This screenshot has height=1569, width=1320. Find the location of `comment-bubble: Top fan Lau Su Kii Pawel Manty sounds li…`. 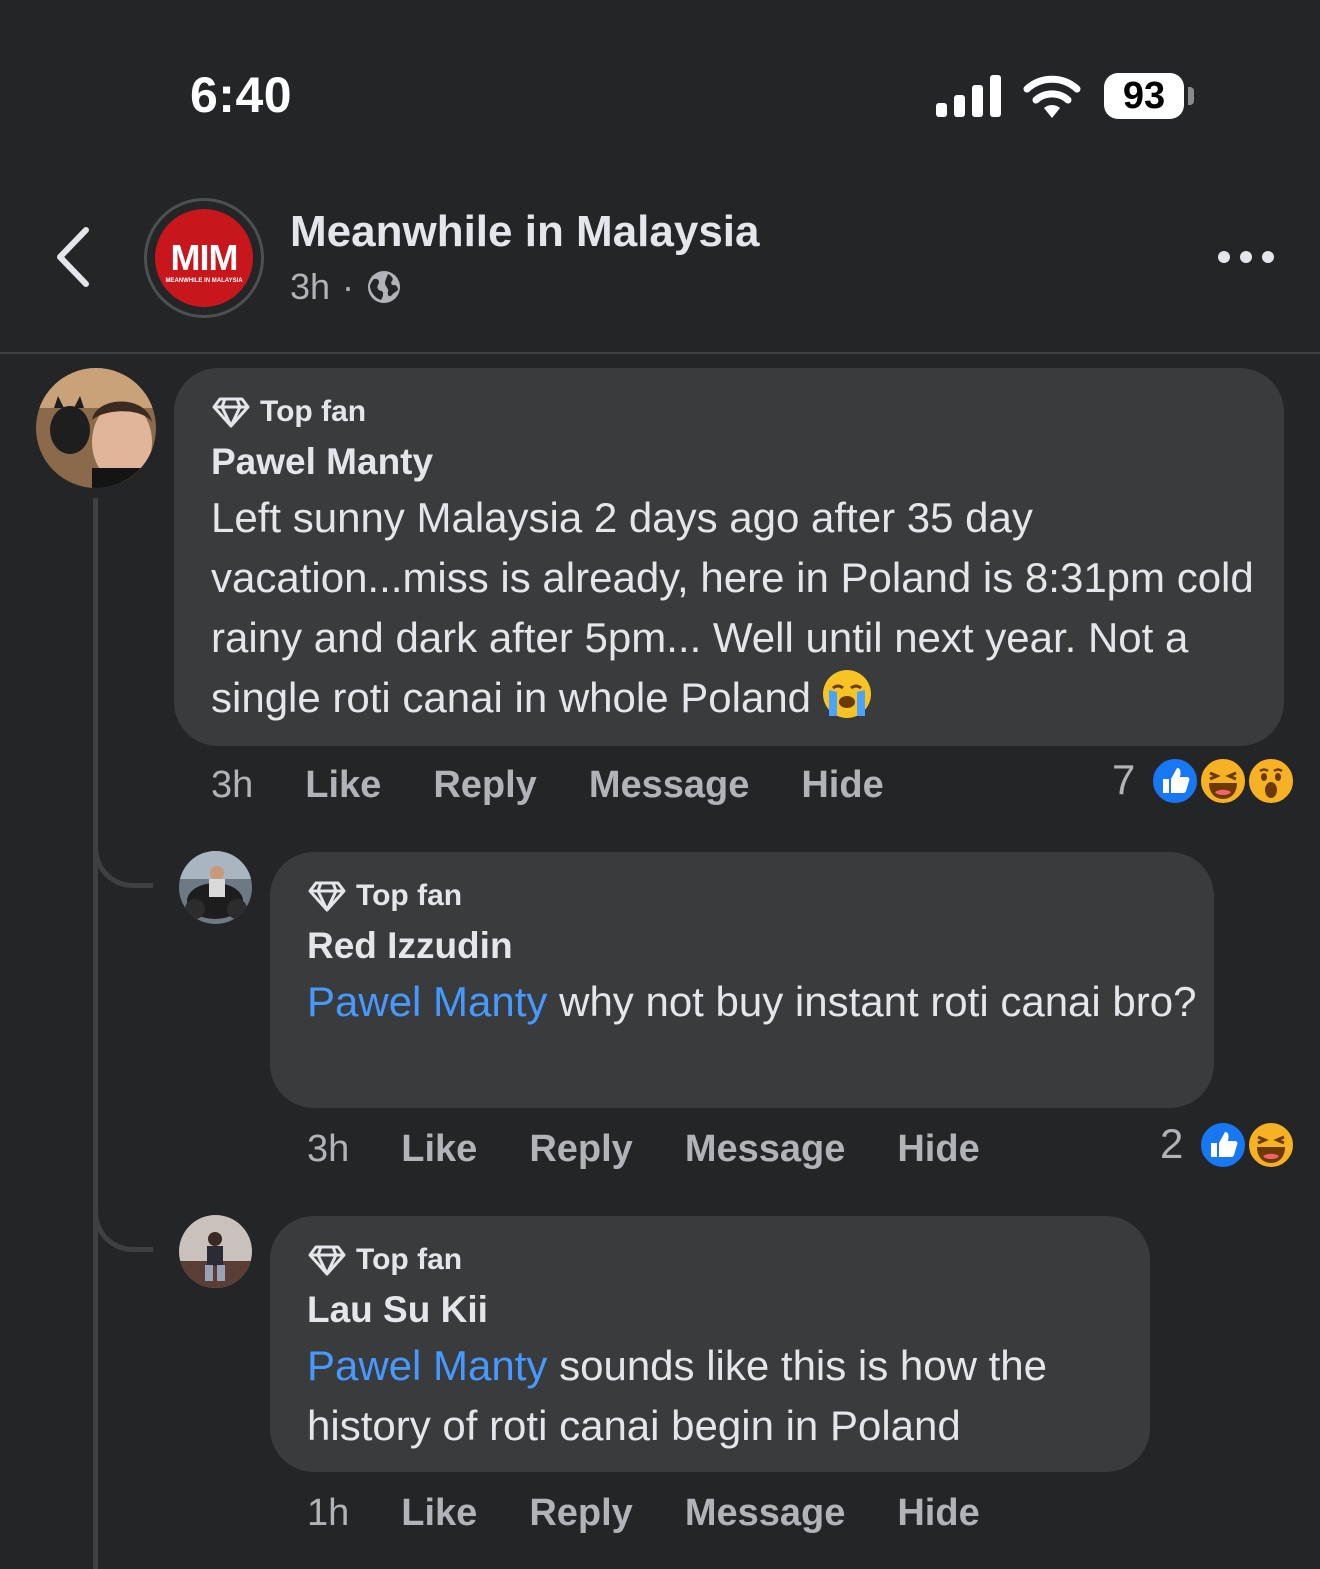

comment-bubble: Top fan Lau Su Kii Pawel Manty sounds li… is located at coordinates (710, 1344).